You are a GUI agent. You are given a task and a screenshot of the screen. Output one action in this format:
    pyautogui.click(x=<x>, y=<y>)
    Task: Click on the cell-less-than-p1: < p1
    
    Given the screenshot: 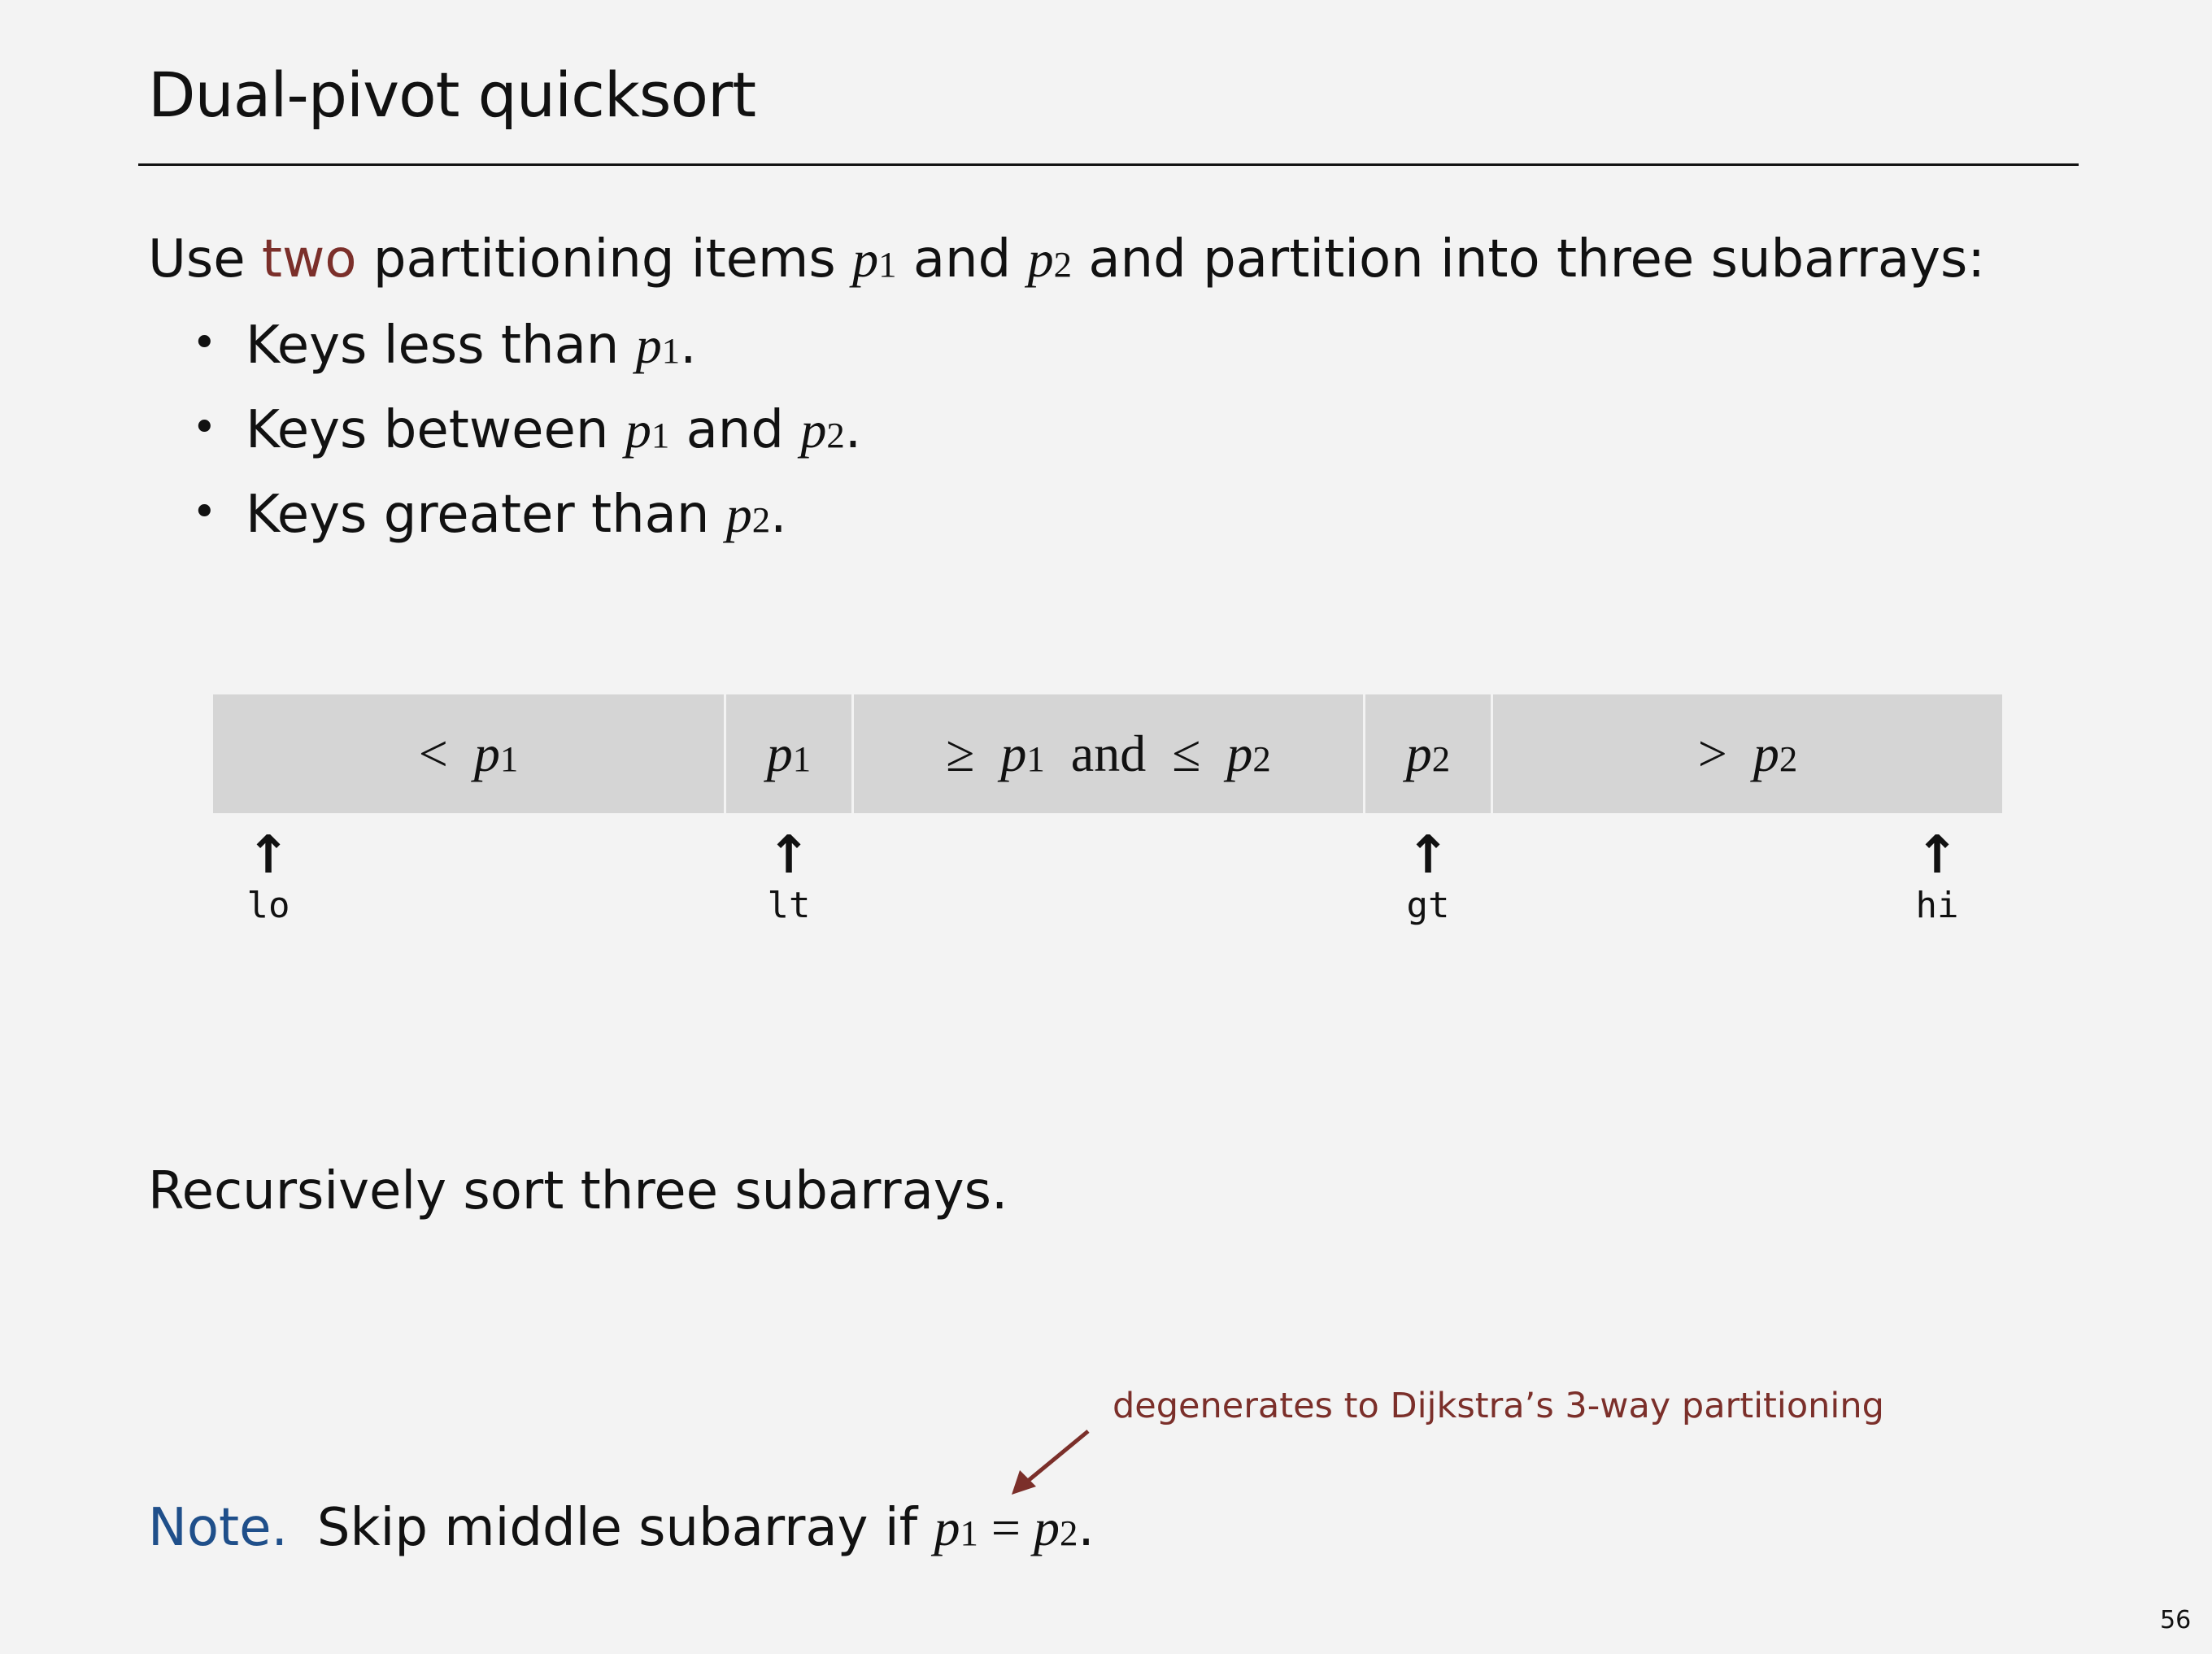 What is the action you would take?
    pyautogui.click(x=468, y=753)
    